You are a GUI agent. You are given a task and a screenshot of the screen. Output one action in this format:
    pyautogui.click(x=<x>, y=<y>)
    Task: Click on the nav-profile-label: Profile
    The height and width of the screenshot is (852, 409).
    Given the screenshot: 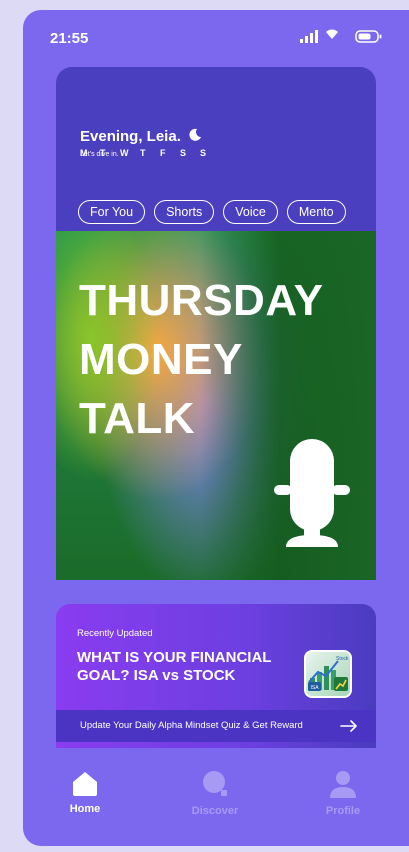 What is the action you would take?
    pyautogui.click(x=343, y=811)
    